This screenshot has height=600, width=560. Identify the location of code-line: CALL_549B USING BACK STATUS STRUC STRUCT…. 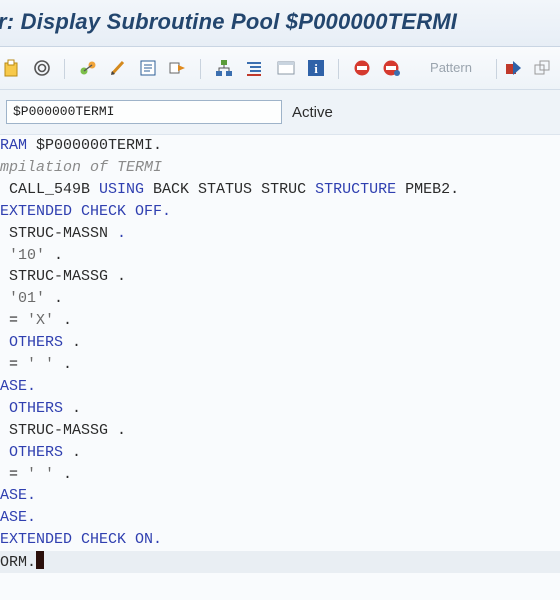
(229, 190).